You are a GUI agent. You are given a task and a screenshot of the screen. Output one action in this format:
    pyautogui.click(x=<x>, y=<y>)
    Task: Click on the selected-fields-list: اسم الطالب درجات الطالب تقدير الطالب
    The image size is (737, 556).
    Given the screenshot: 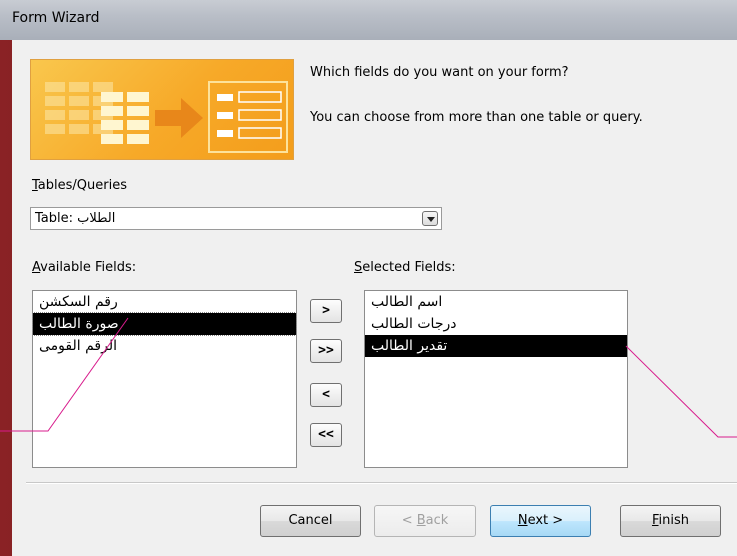 What is the action you would take?
    pyautogui.click(x=496, y=379)
    